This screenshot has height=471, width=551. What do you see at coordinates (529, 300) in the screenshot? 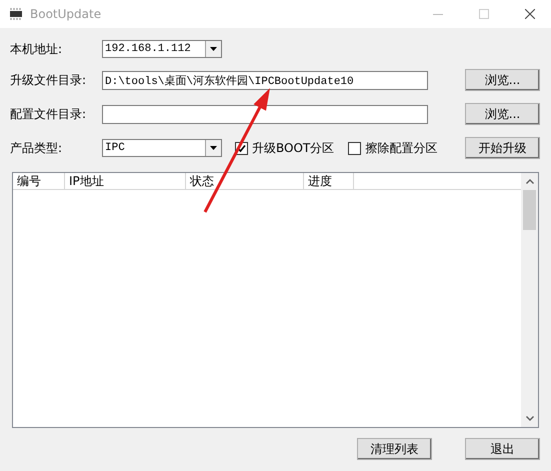
I see `scrollbar` at bounding box center [529, 300].